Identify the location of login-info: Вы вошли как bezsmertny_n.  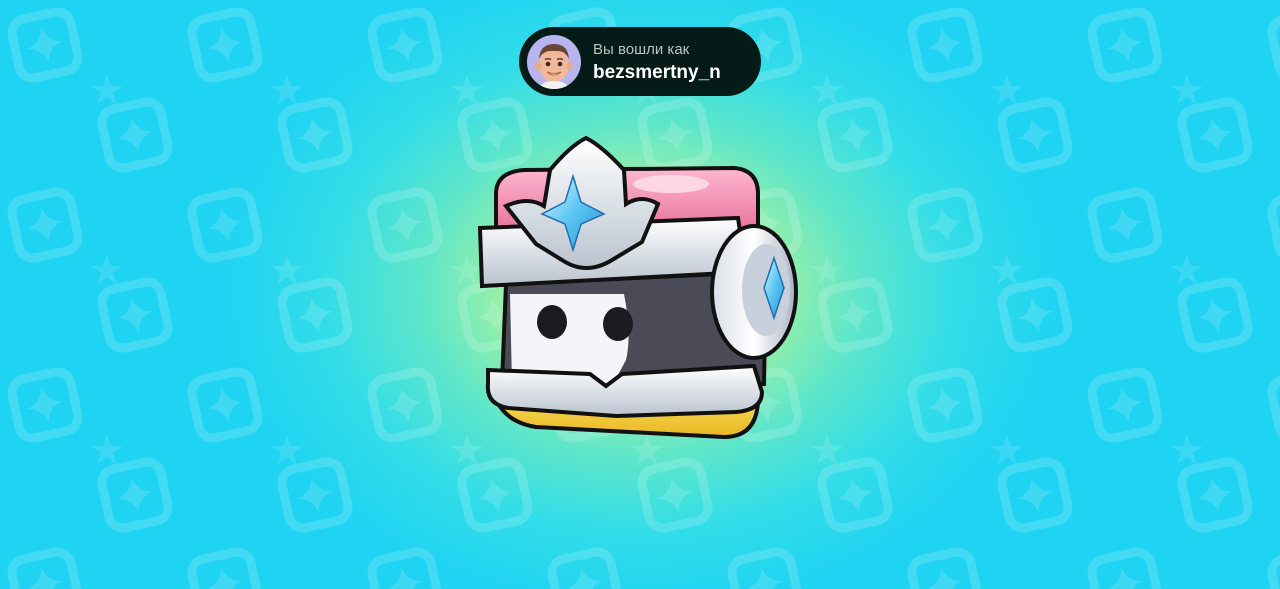
(657, 62).